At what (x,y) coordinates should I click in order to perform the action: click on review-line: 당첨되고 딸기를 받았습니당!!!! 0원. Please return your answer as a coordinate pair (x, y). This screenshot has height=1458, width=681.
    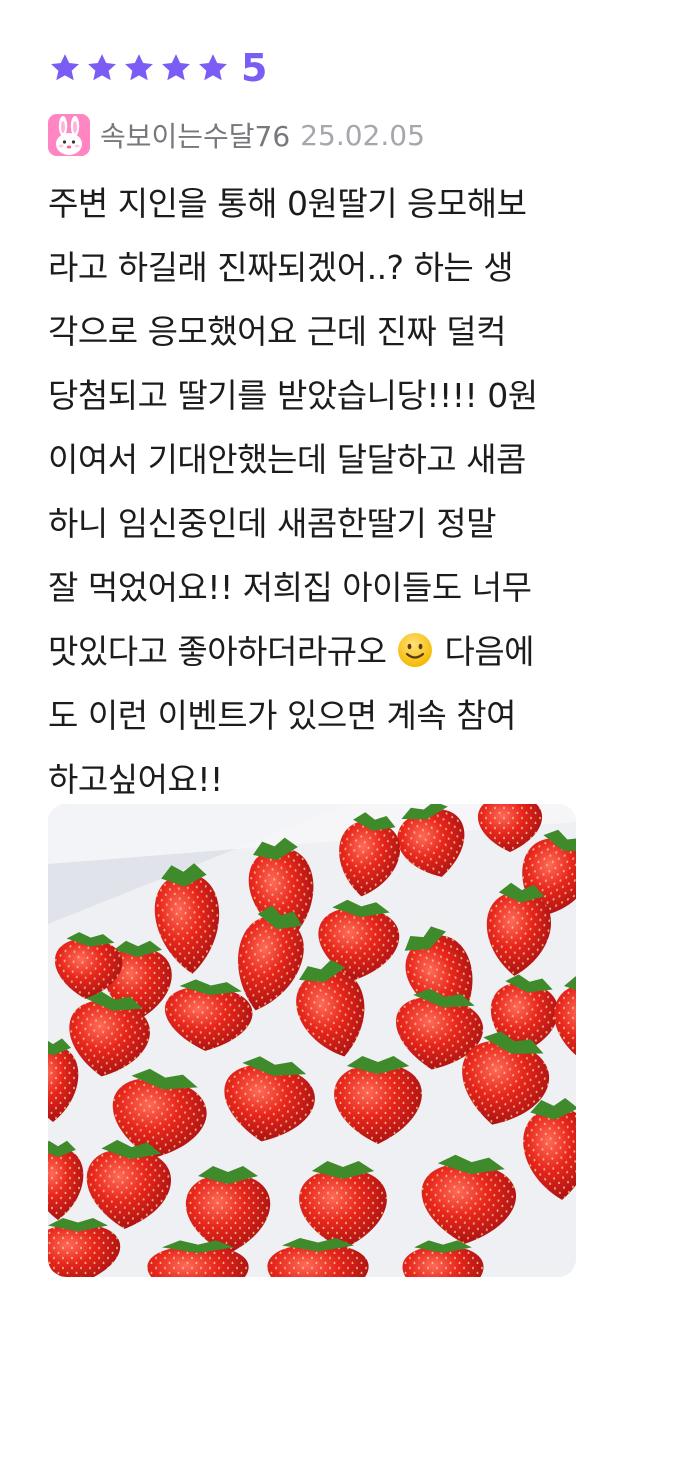
    Looking at the image, I should click on (293, 395).